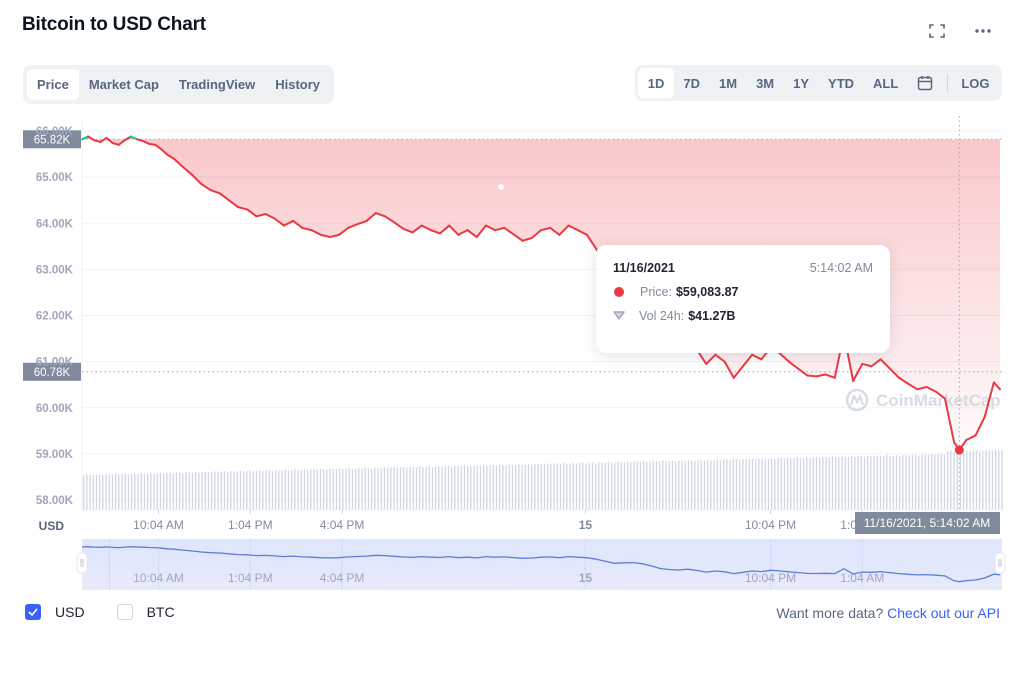  What do you see at coordinates (1000, 563) in the screenshot?
I see `navigator-right-handle` at bounding box center [1000, 563].